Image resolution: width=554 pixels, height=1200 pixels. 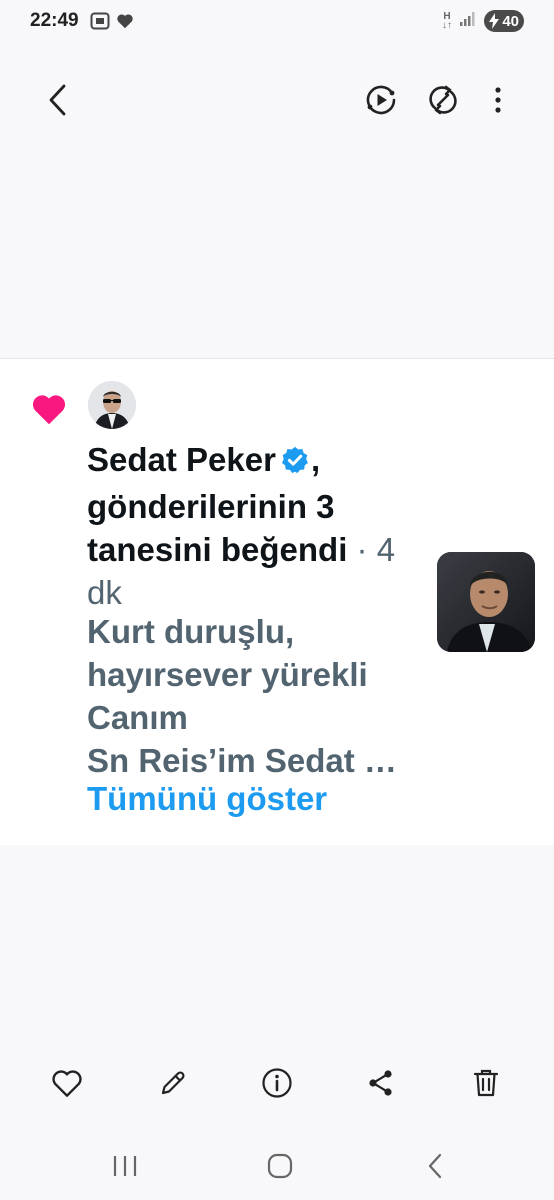 I want to click on heart-outline-icon, so click(x=67, y=1083).